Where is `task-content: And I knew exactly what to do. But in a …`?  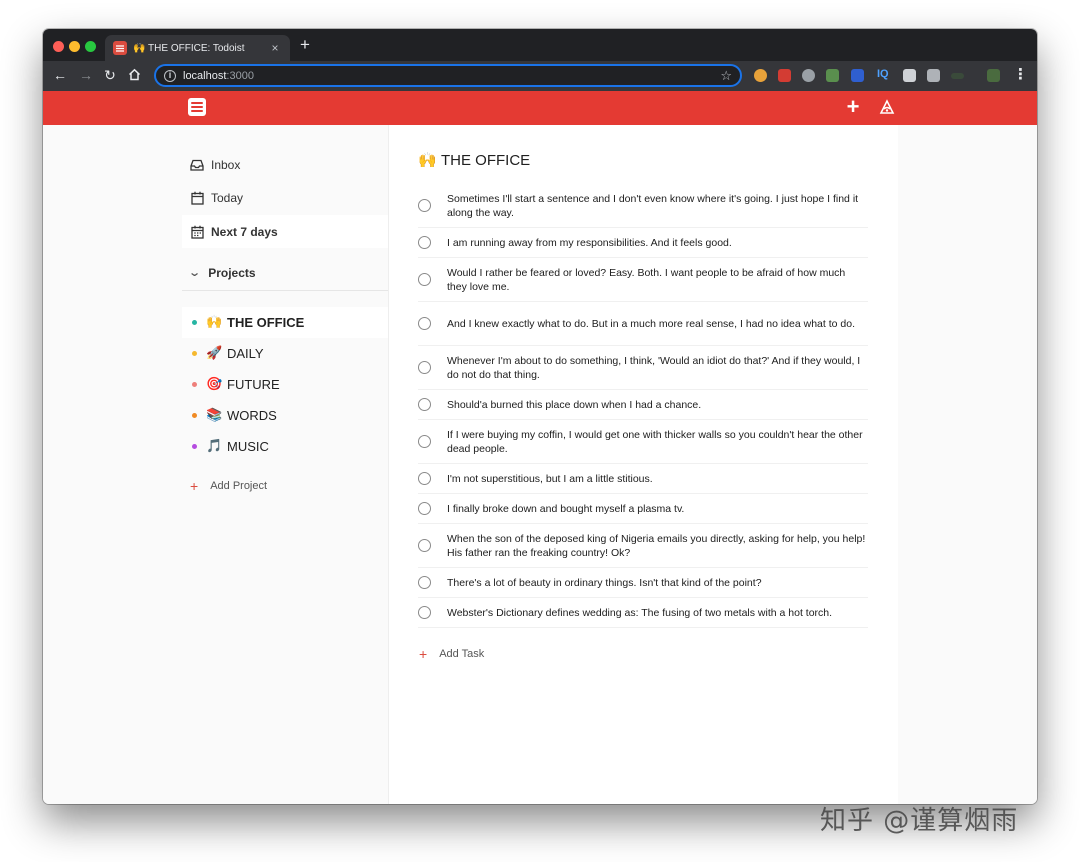 task-content: And I knew exactly what to do. But in a … is located at coordinates (651, 324).